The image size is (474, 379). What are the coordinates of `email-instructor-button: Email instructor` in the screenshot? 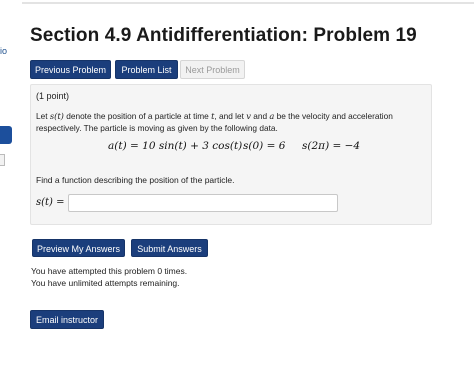 It's located at (67, 319).